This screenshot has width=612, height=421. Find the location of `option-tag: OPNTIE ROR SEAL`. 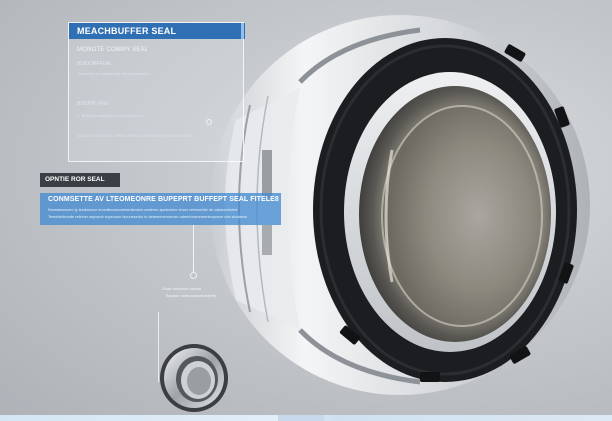

option-tag: OPNTIE ROR SEAL is located at coordinates (80, 180).